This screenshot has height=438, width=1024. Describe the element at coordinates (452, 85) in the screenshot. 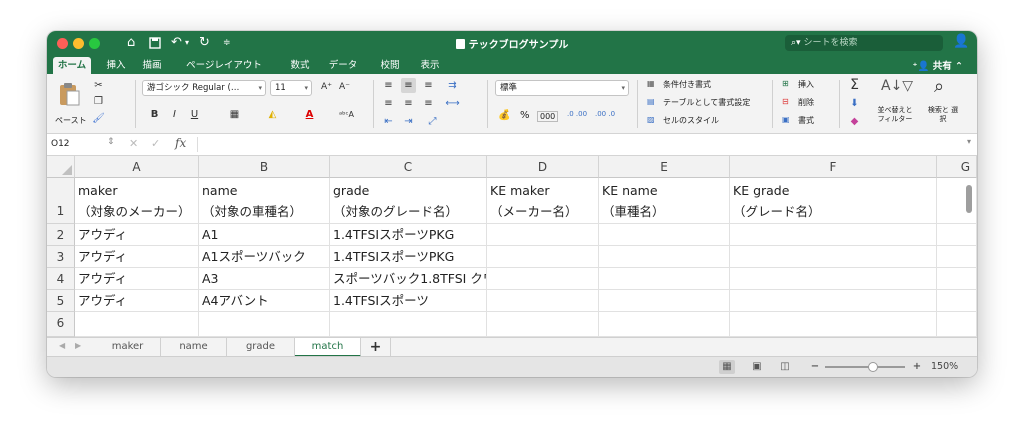

I see `wrap-text-icon: ⇉` at that location.